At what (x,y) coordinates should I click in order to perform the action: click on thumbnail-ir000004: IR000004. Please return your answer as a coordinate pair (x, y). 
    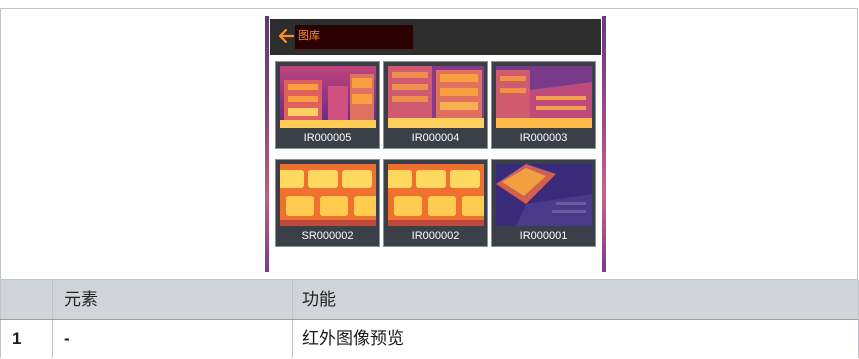
    Looking at the image, I should click on (435, 105).